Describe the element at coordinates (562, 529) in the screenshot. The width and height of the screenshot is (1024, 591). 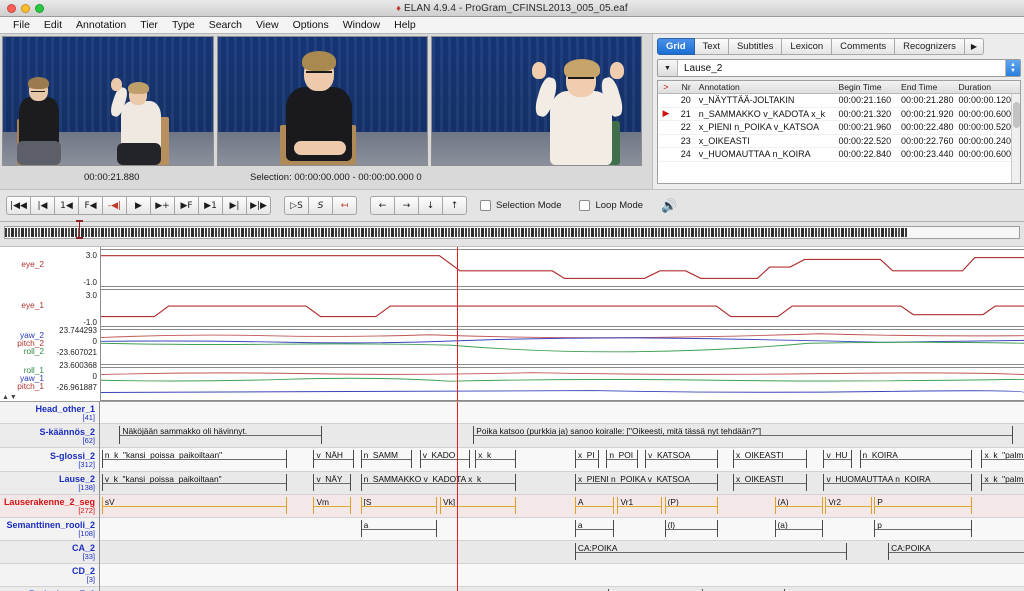
I see `track-semanttinen-rooli-2: a a (l) (a) p` at that location.